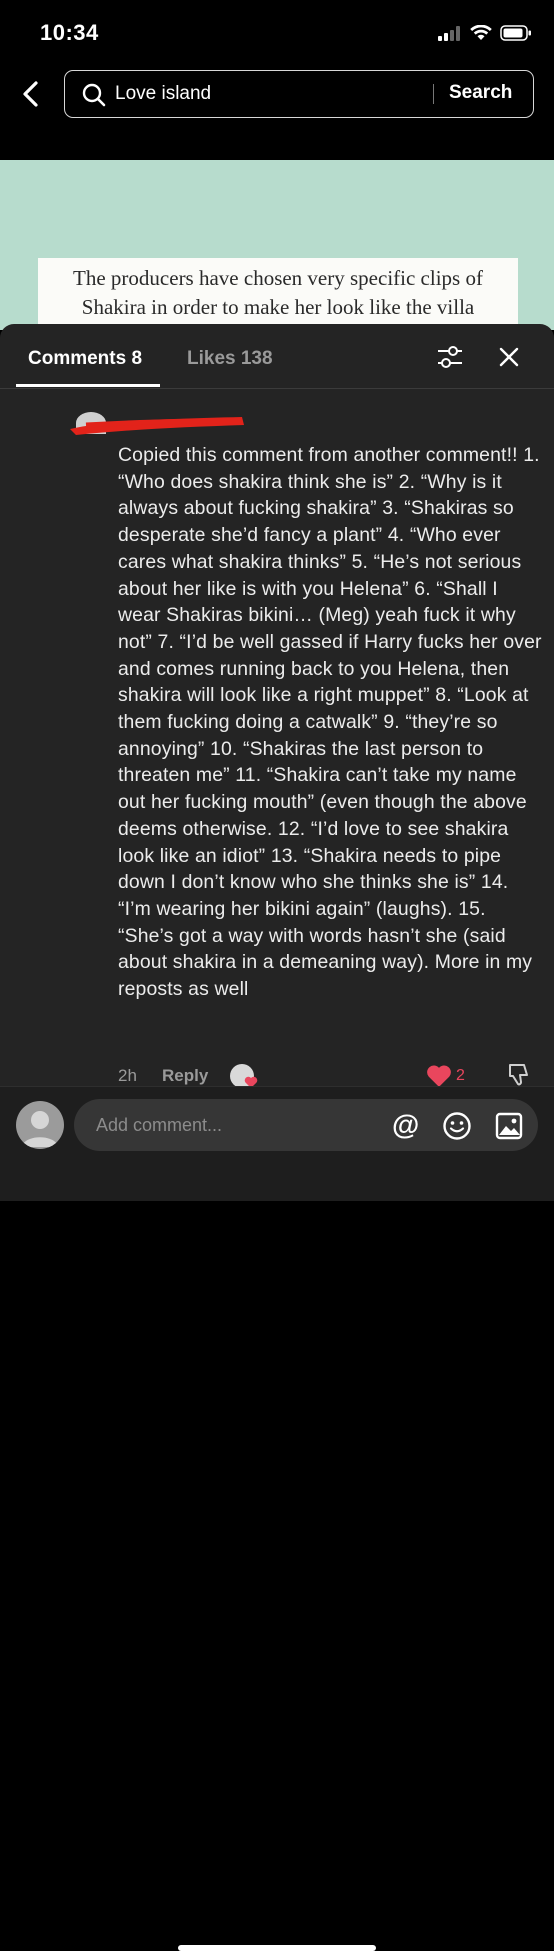 The image size is (554, 1951). What do you see at coordinates (230, 359) in the screenshot?
I see `tab-likes: Likes 138` at bounding box center [230, 359].